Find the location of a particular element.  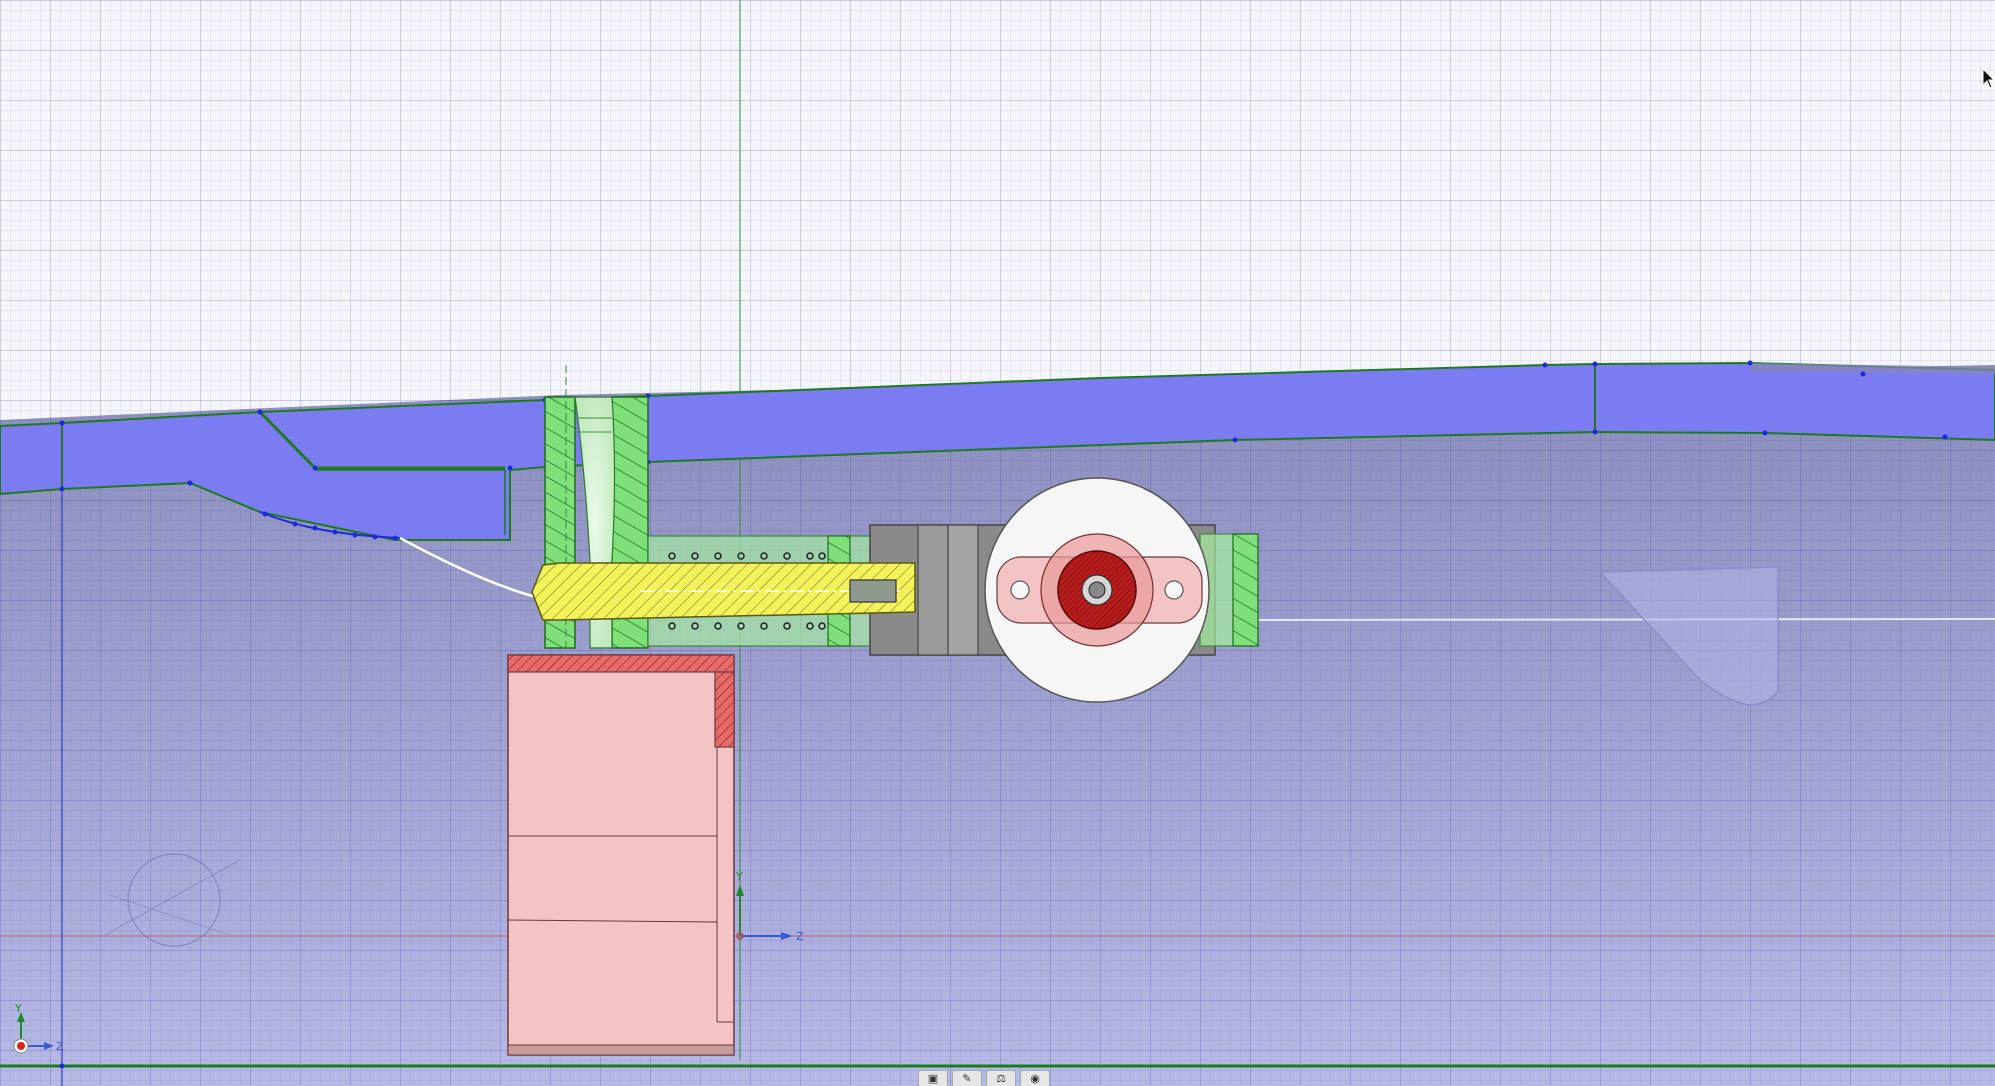

measure-icon: ⚖ is located at coordinates (1001, 1078).